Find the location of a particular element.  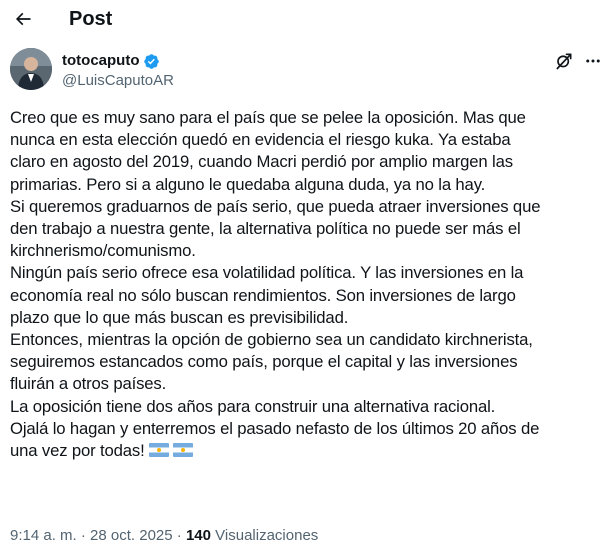

avatar-photo is located at coordinates (31, 69).